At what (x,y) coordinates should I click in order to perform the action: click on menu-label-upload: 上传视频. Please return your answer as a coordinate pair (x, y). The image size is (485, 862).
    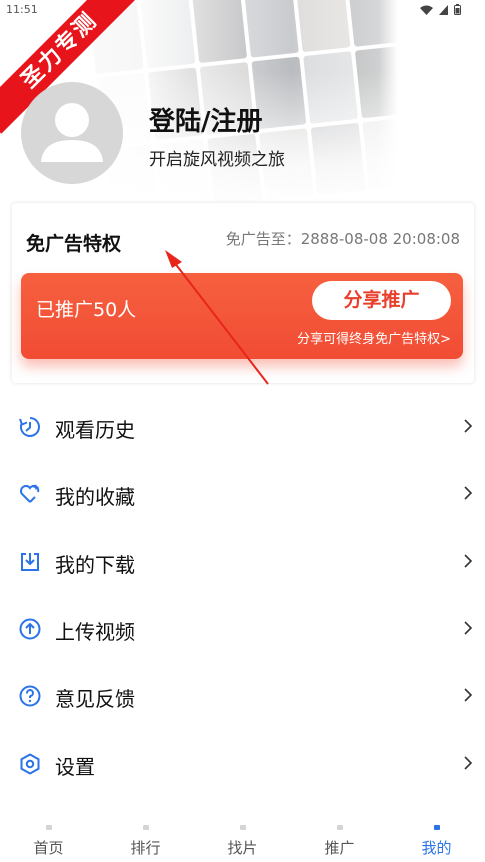
    Looking at the image, I should click on (95, 632).